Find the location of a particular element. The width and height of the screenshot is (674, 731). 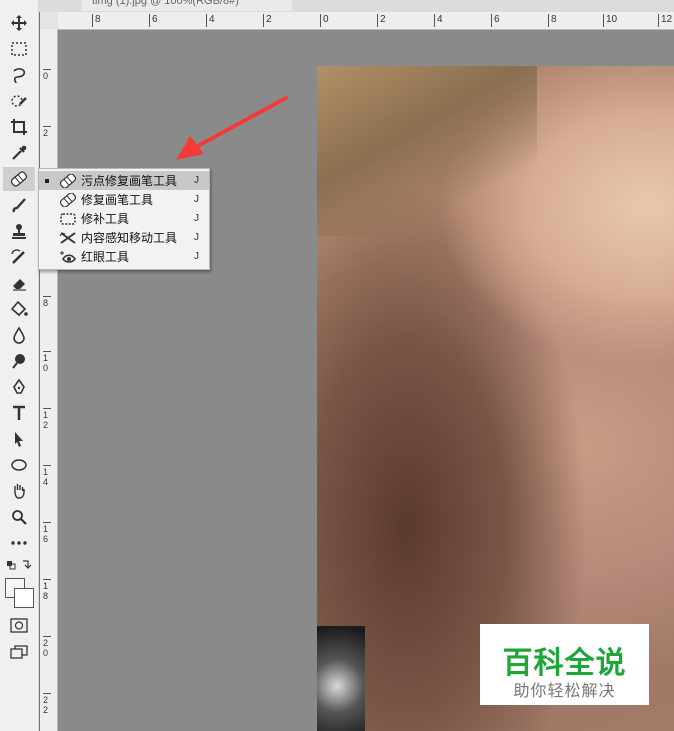

annotation-arrow-icon is located at coordinates (232, 128).